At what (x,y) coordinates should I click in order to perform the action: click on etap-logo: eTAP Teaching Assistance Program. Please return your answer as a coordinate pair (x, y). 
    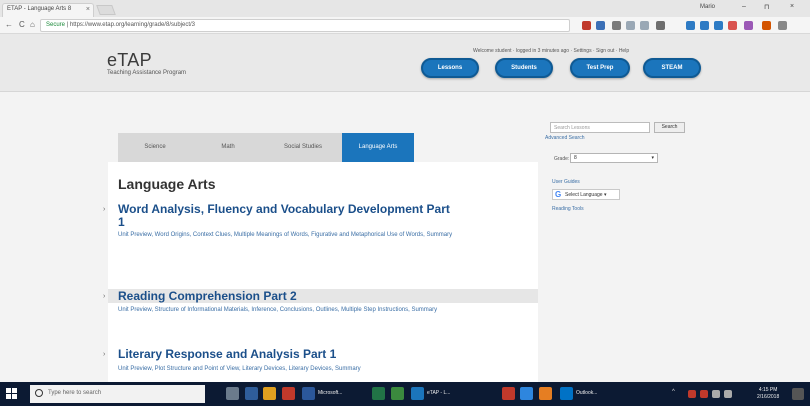
    Looking at the image, I should click on (146, 63).